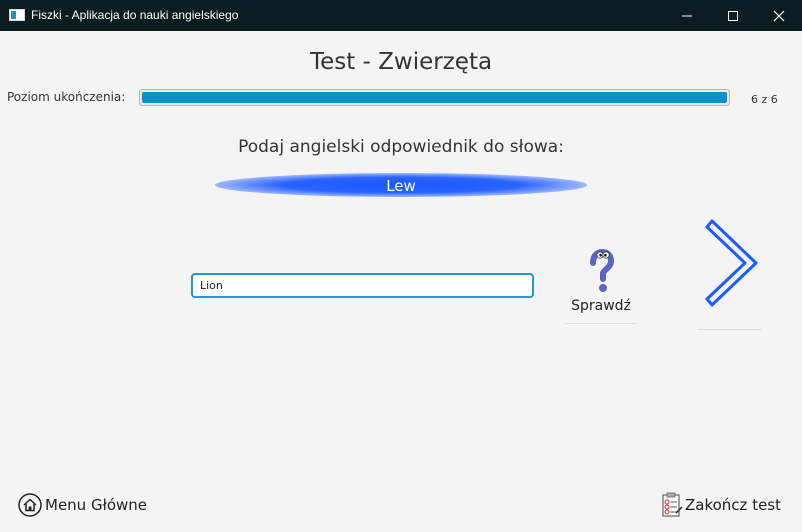 The image size is (802, 532). What do you see at coordinates (401, 147) in the screenshot?
I see `question-prompt: Podaj angielski odpowiednik do słowa:` at bounding box center [401, 147].